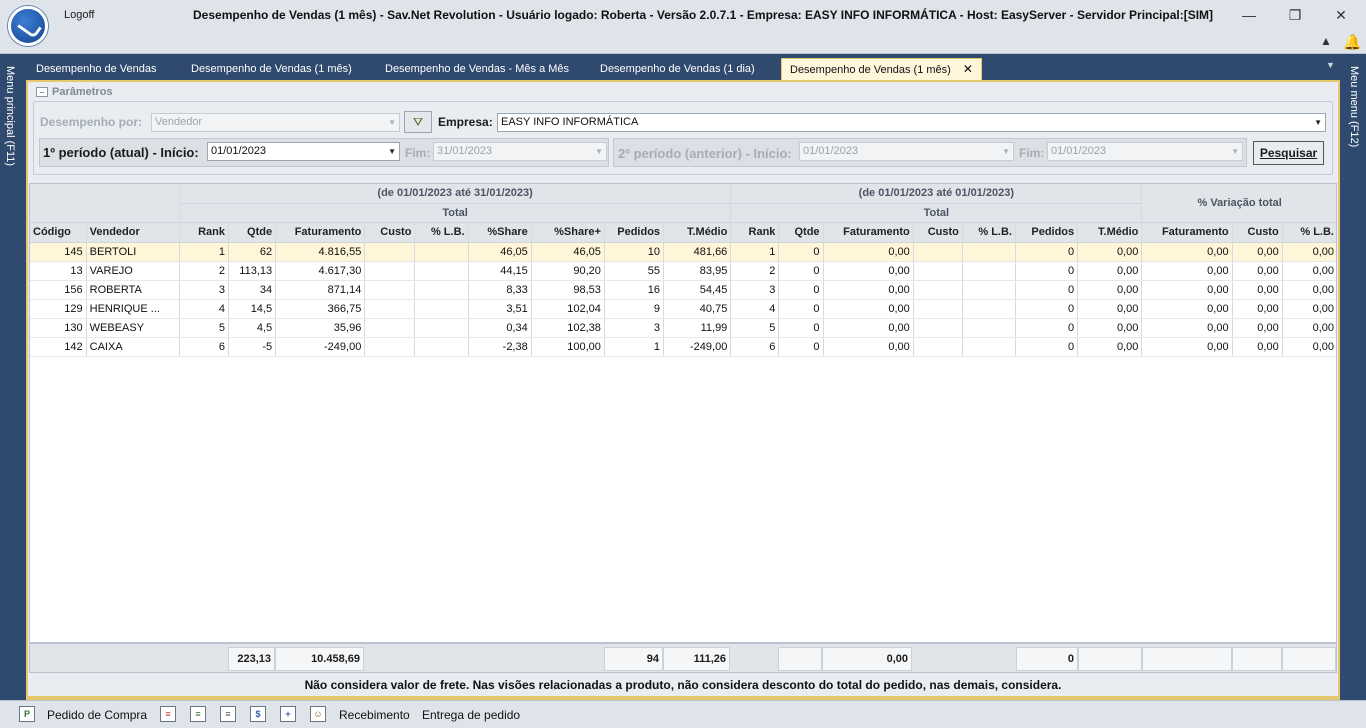 The height and width of the screenshot is (728, 1366). Describe the element at coordinates (374, 715) in the screenshot. I see `recebimento-button: Recebimento` at that location.